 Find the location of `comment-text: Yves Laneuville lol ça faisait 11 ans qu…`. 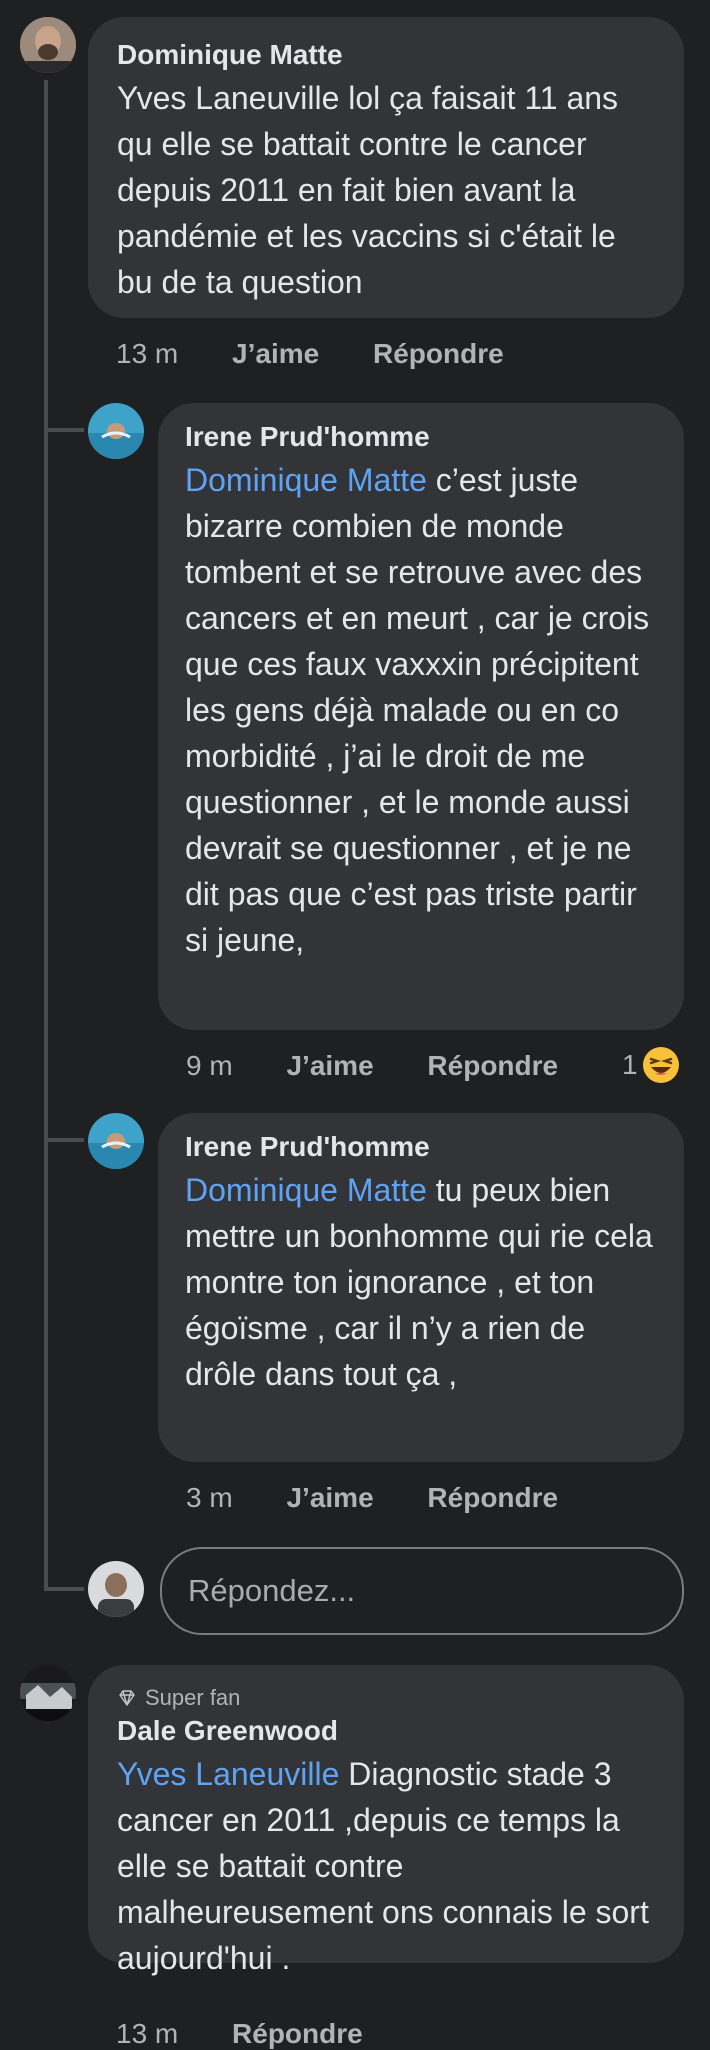

comment-text: Yves Laneuville lol ça faisait 11 ans qu… is located at coordinates (368, 190).